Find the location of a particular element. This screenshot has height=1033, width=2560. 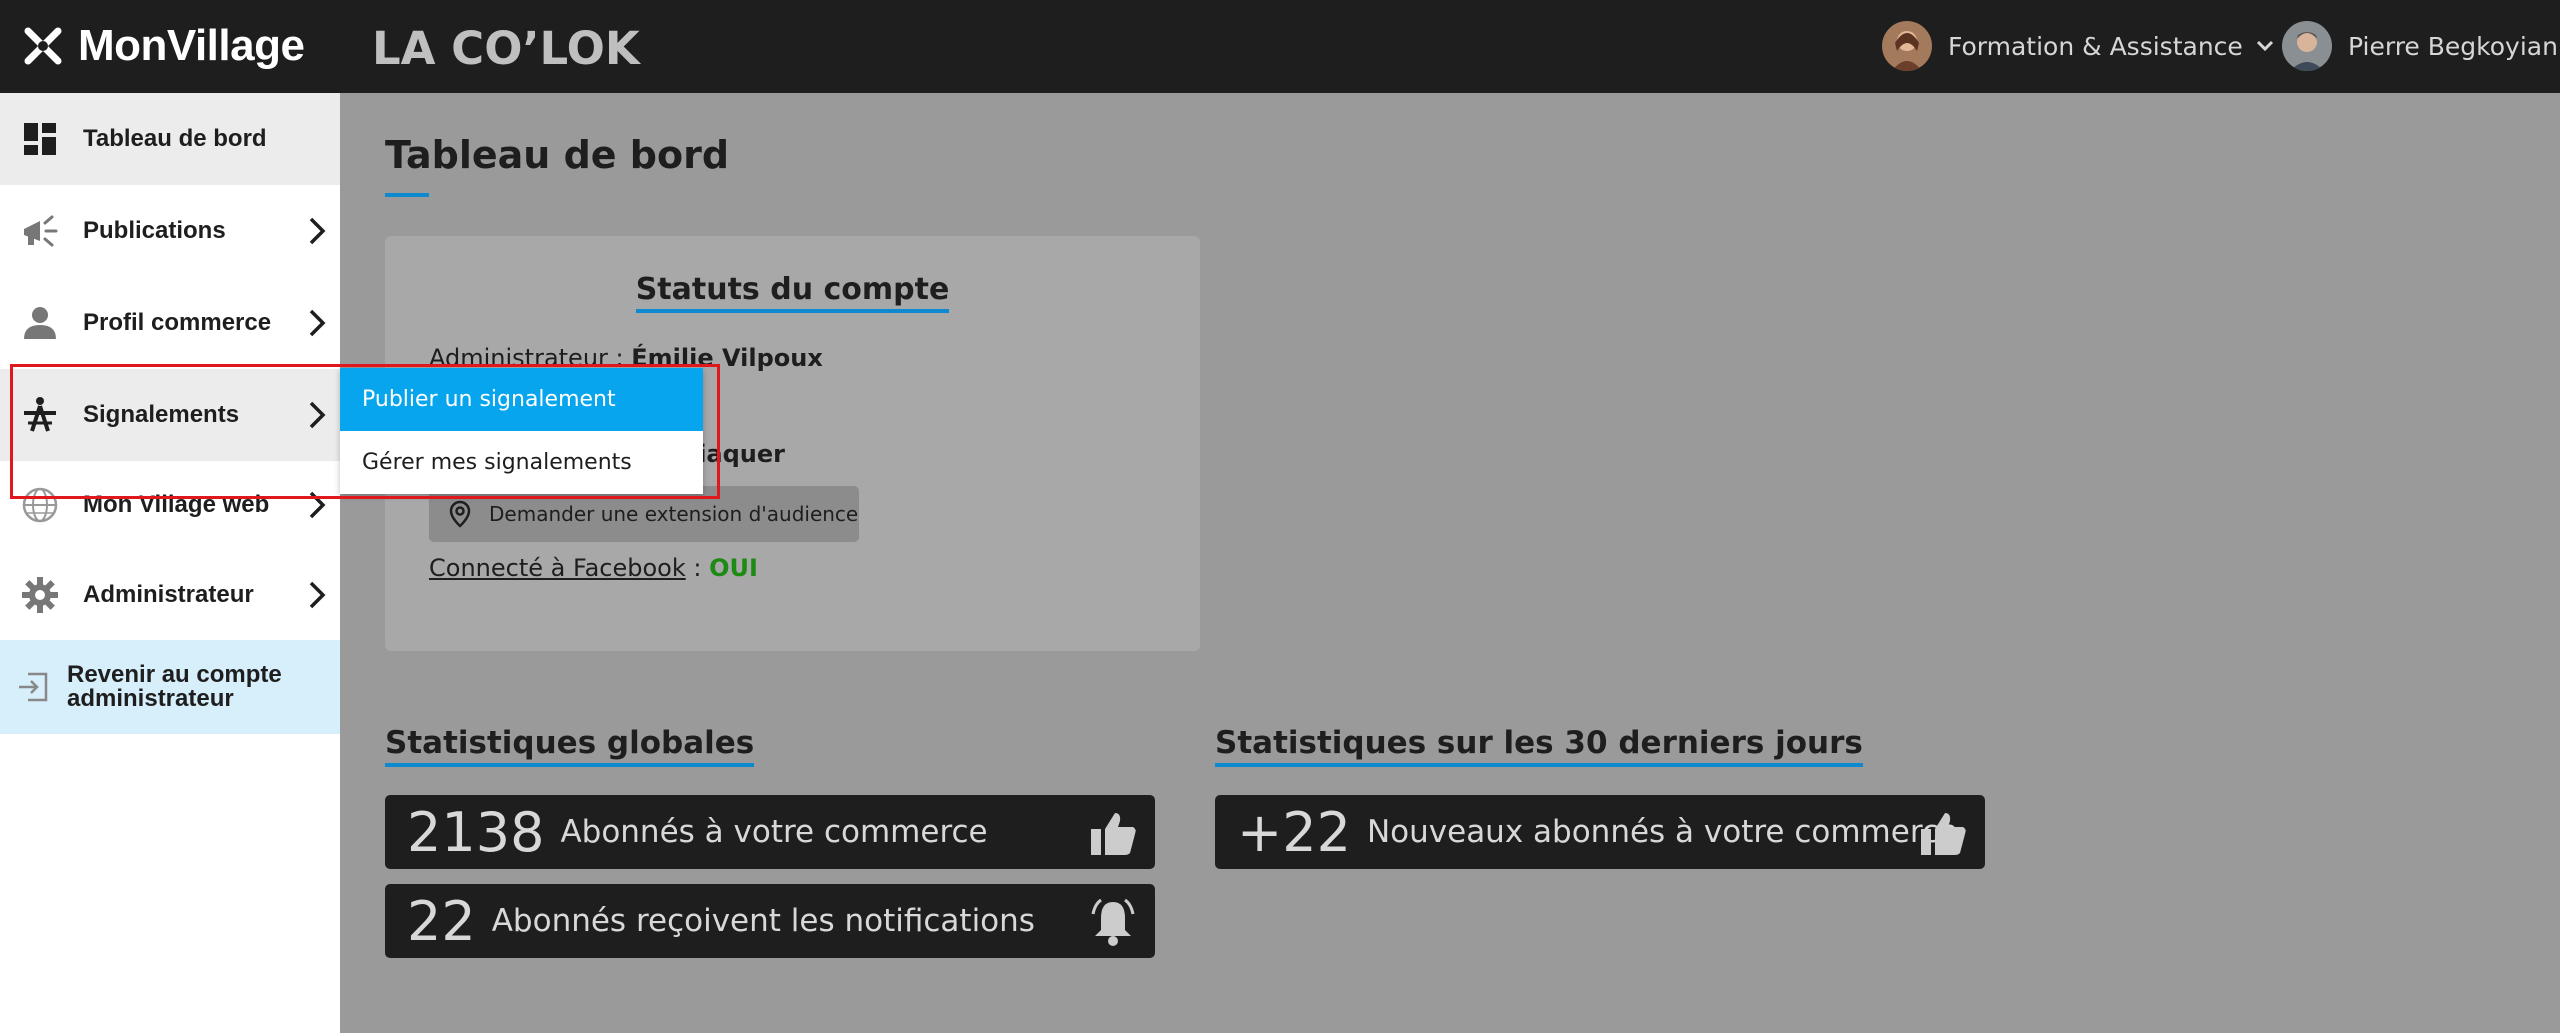

brand-name: MonVillage is located at coordinates (191, 45).